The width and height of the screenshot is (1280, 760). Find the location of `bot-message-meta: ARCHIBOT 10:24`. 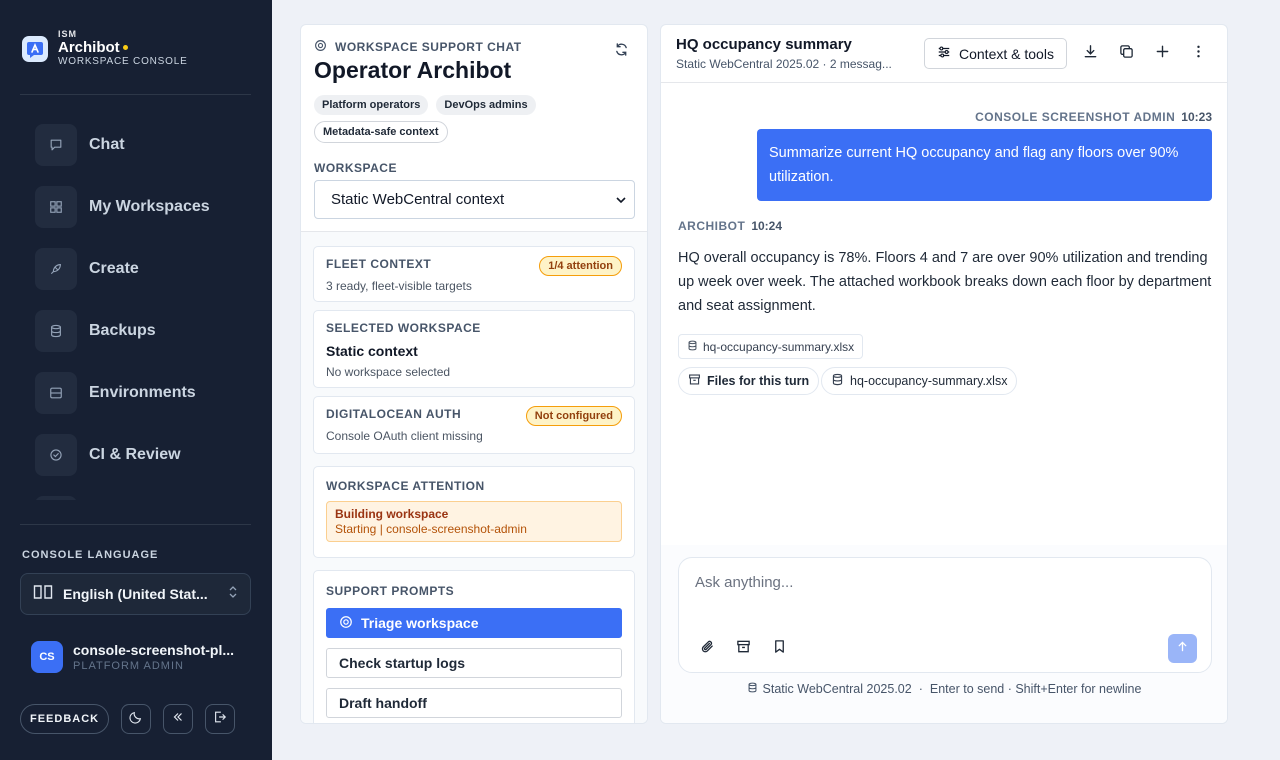

bot-message-meta: ARCHIBOT 10:24 is located at coordinates (730, 226).